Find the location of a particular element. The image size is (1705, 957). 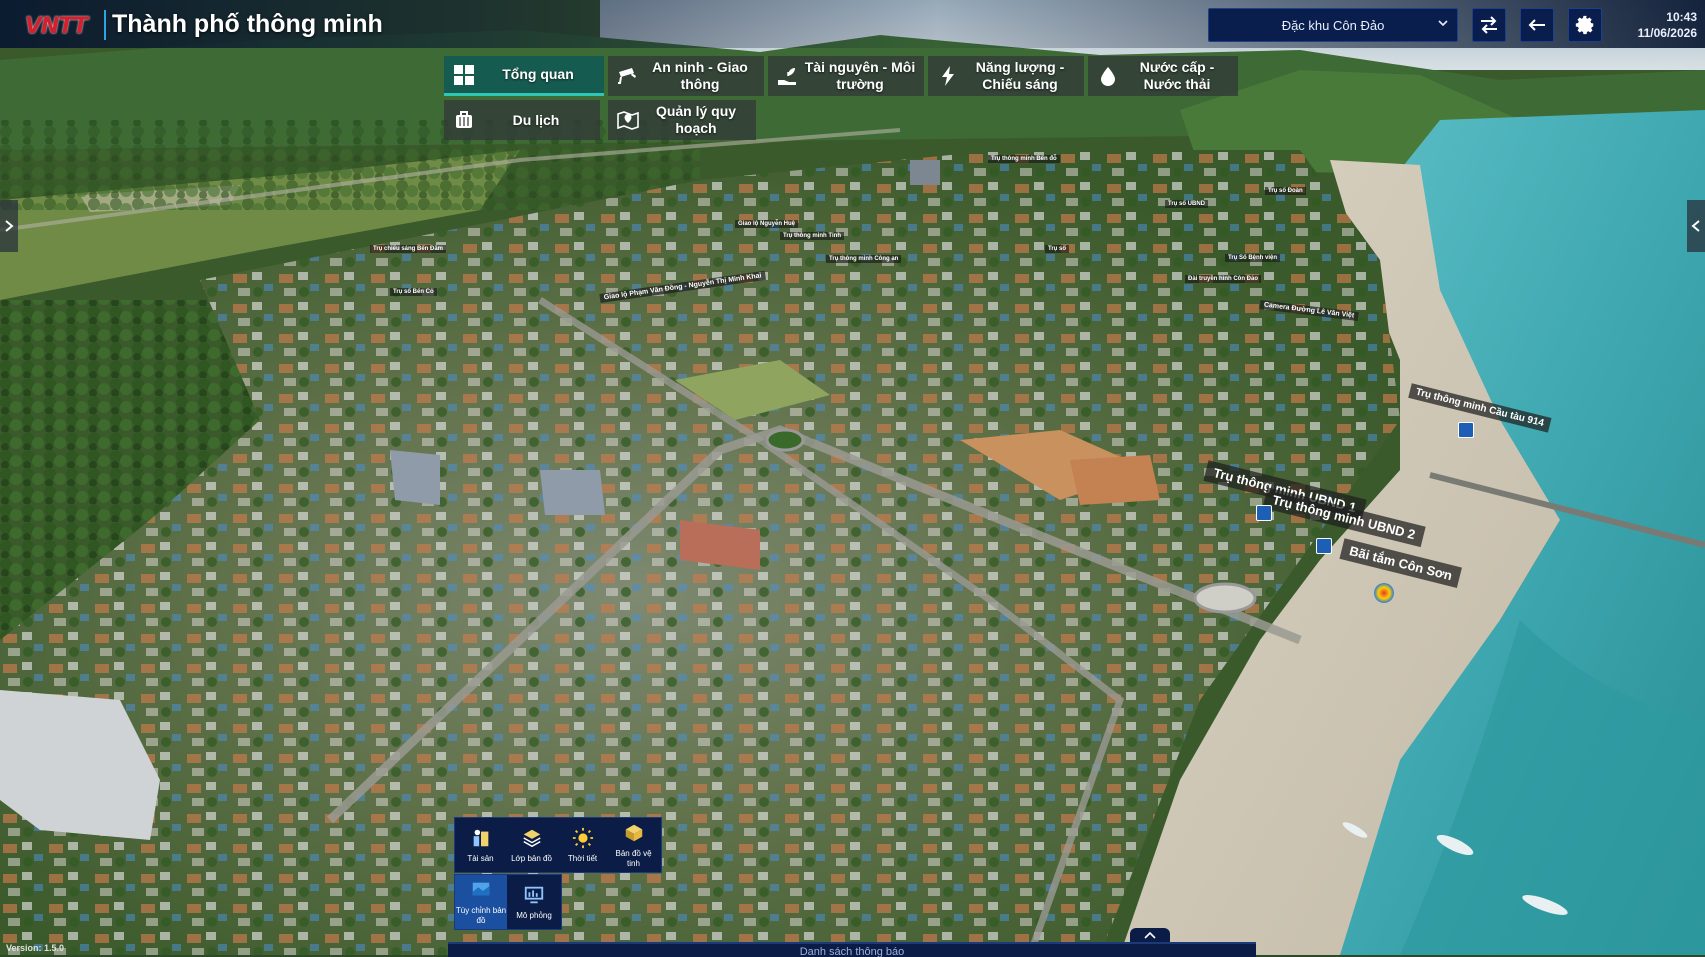

cctv-camera-icon is located at coordinates (628, 76).